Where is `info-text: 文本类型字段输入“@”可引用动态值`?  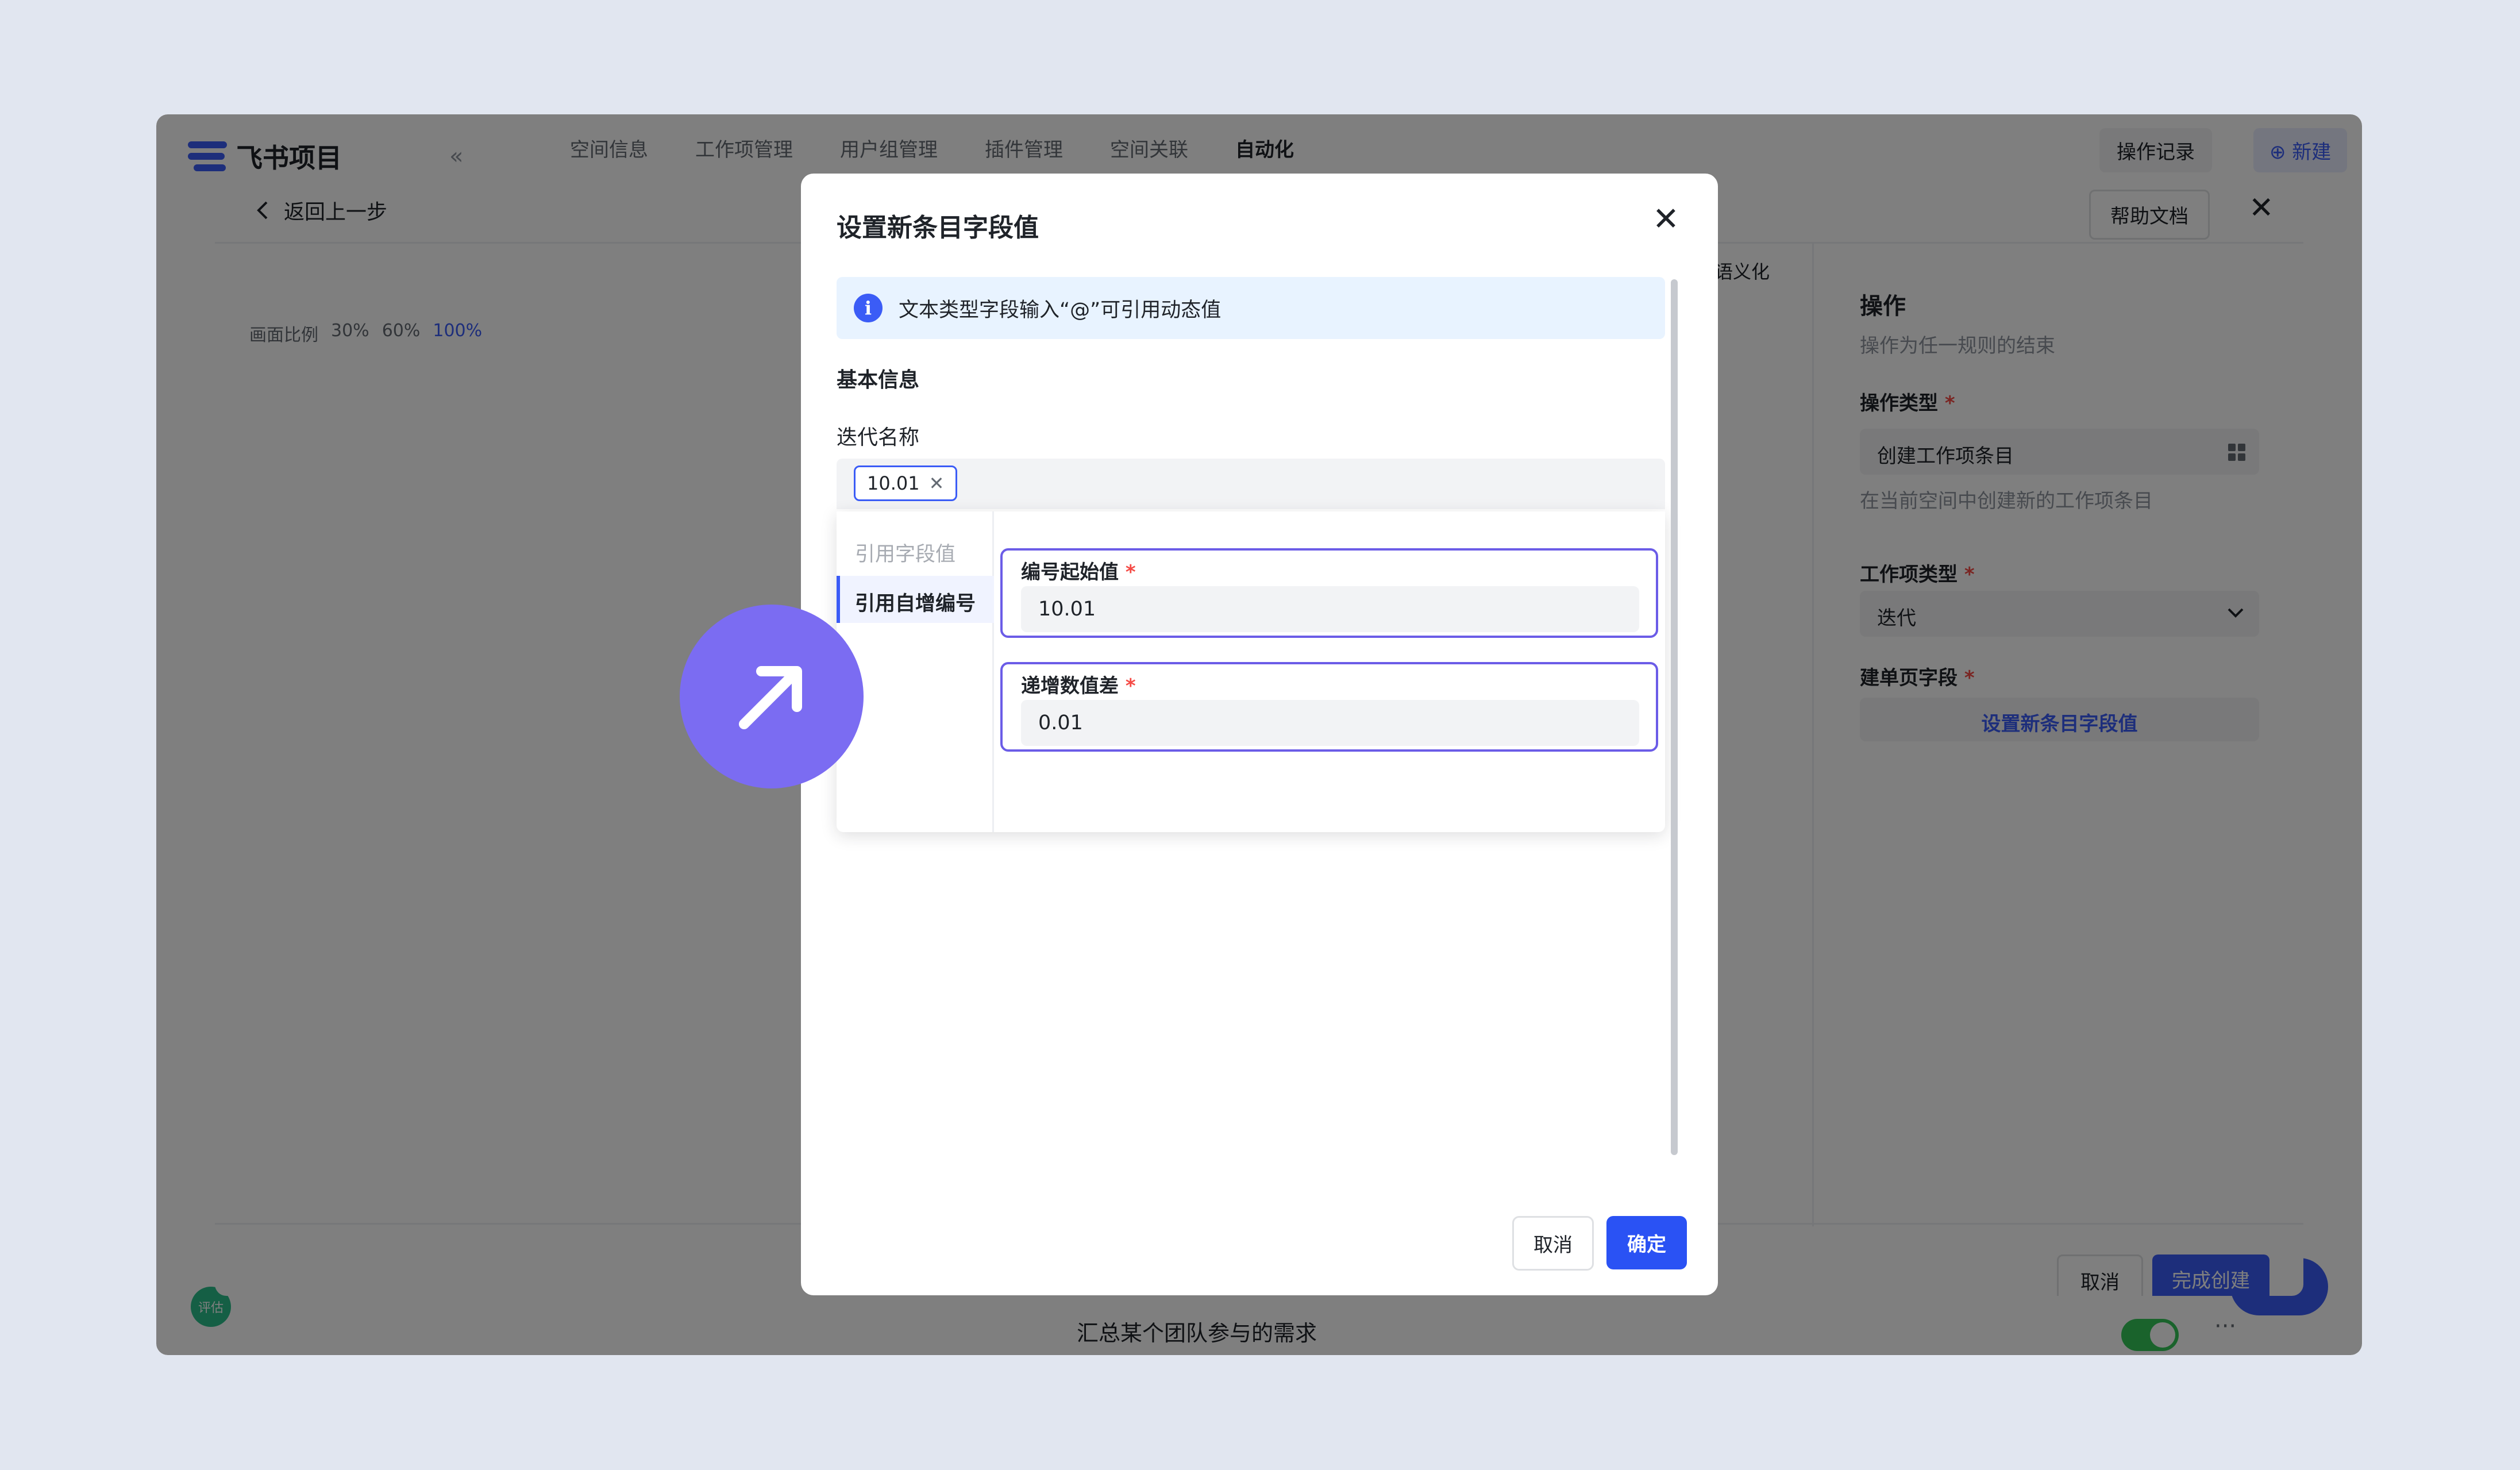
info-text: 文本类型字段输入“@”可引用动态值 is located at coordinates (1061, 310).